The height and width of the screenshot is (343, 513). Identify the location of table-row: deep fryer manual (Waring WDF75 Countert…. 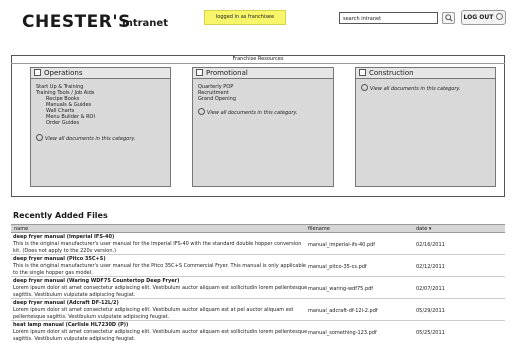
(258, 288).